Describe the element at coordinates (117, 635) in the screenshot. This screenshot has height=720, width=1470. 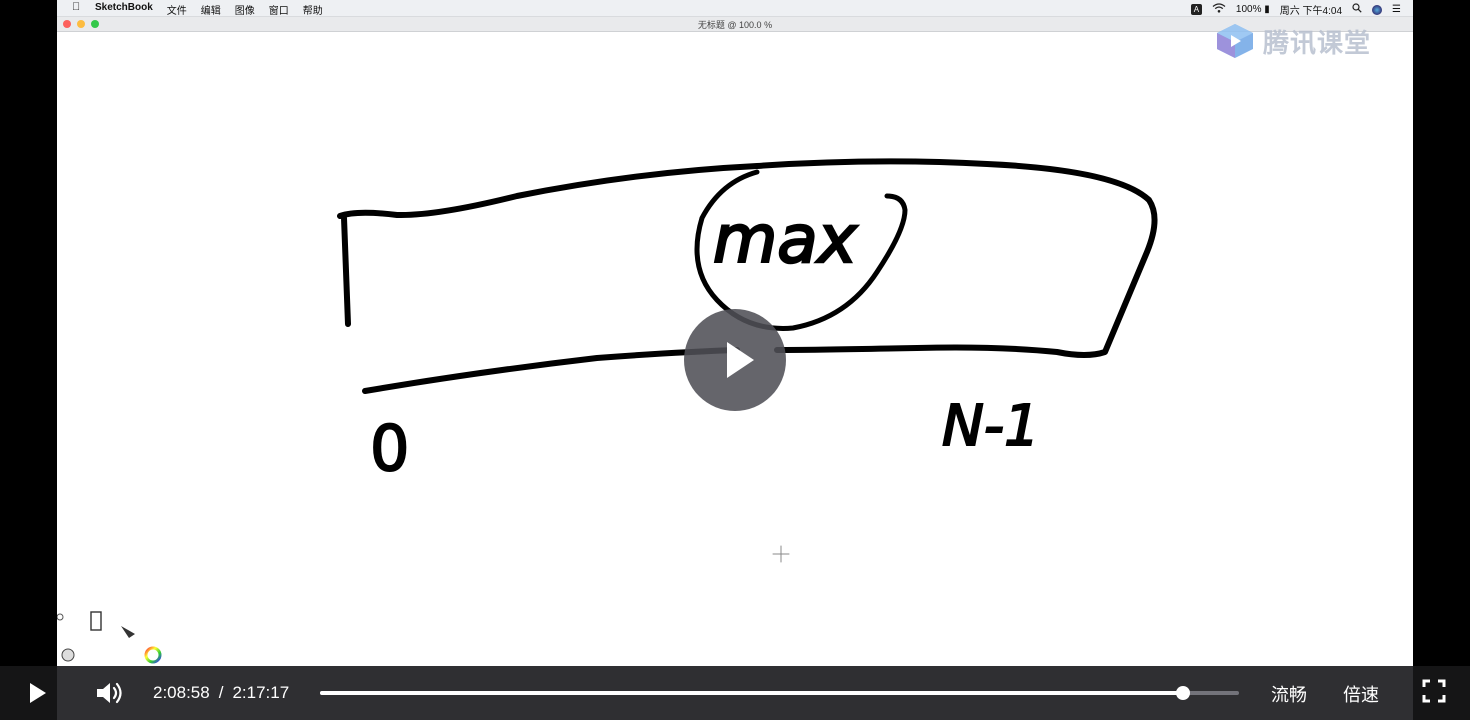
I see `sketchbook-tool-palette` at that location.